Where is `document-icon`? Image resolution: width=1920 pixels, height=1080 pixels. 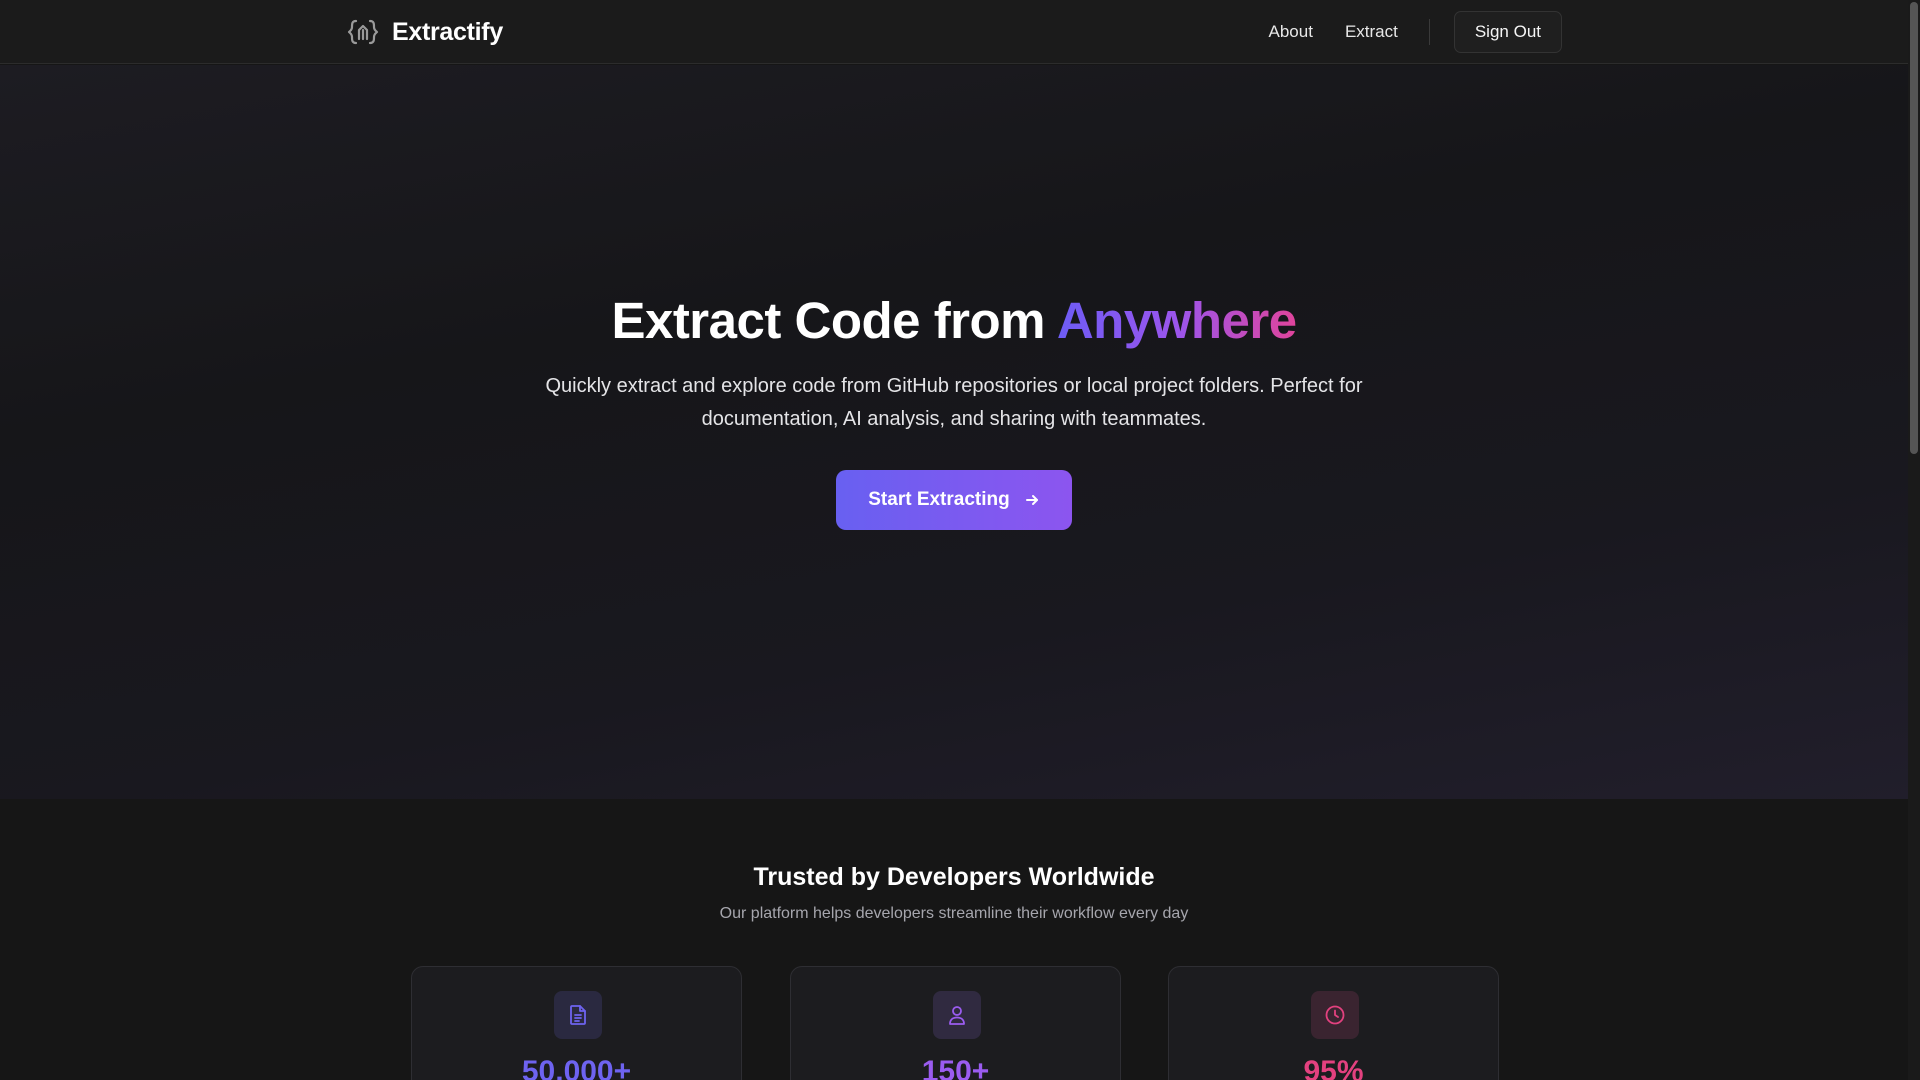
document-icon is located at coordinates (578, 1015).